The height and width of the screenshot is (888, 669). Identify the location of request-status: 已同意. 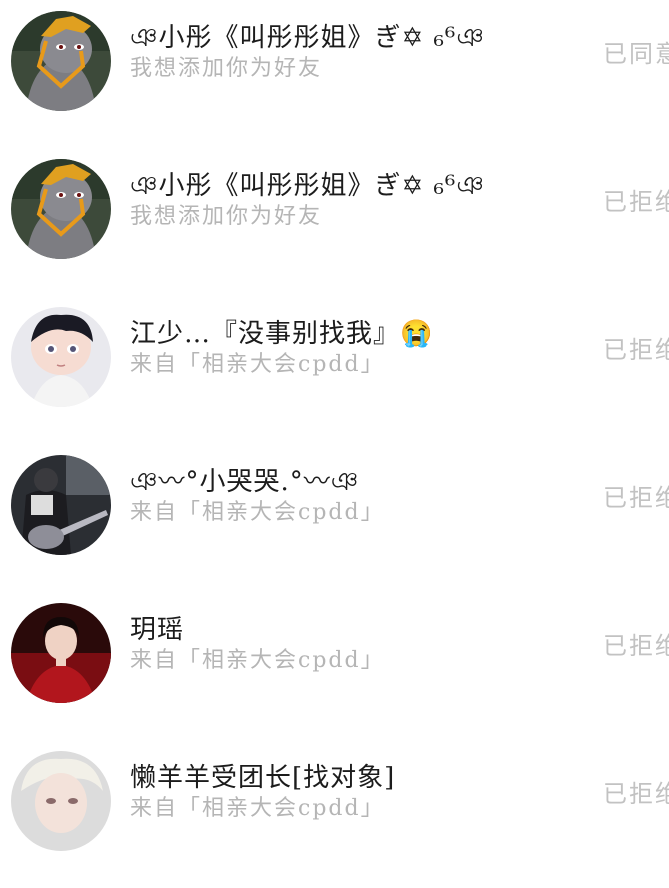
(636, 54).